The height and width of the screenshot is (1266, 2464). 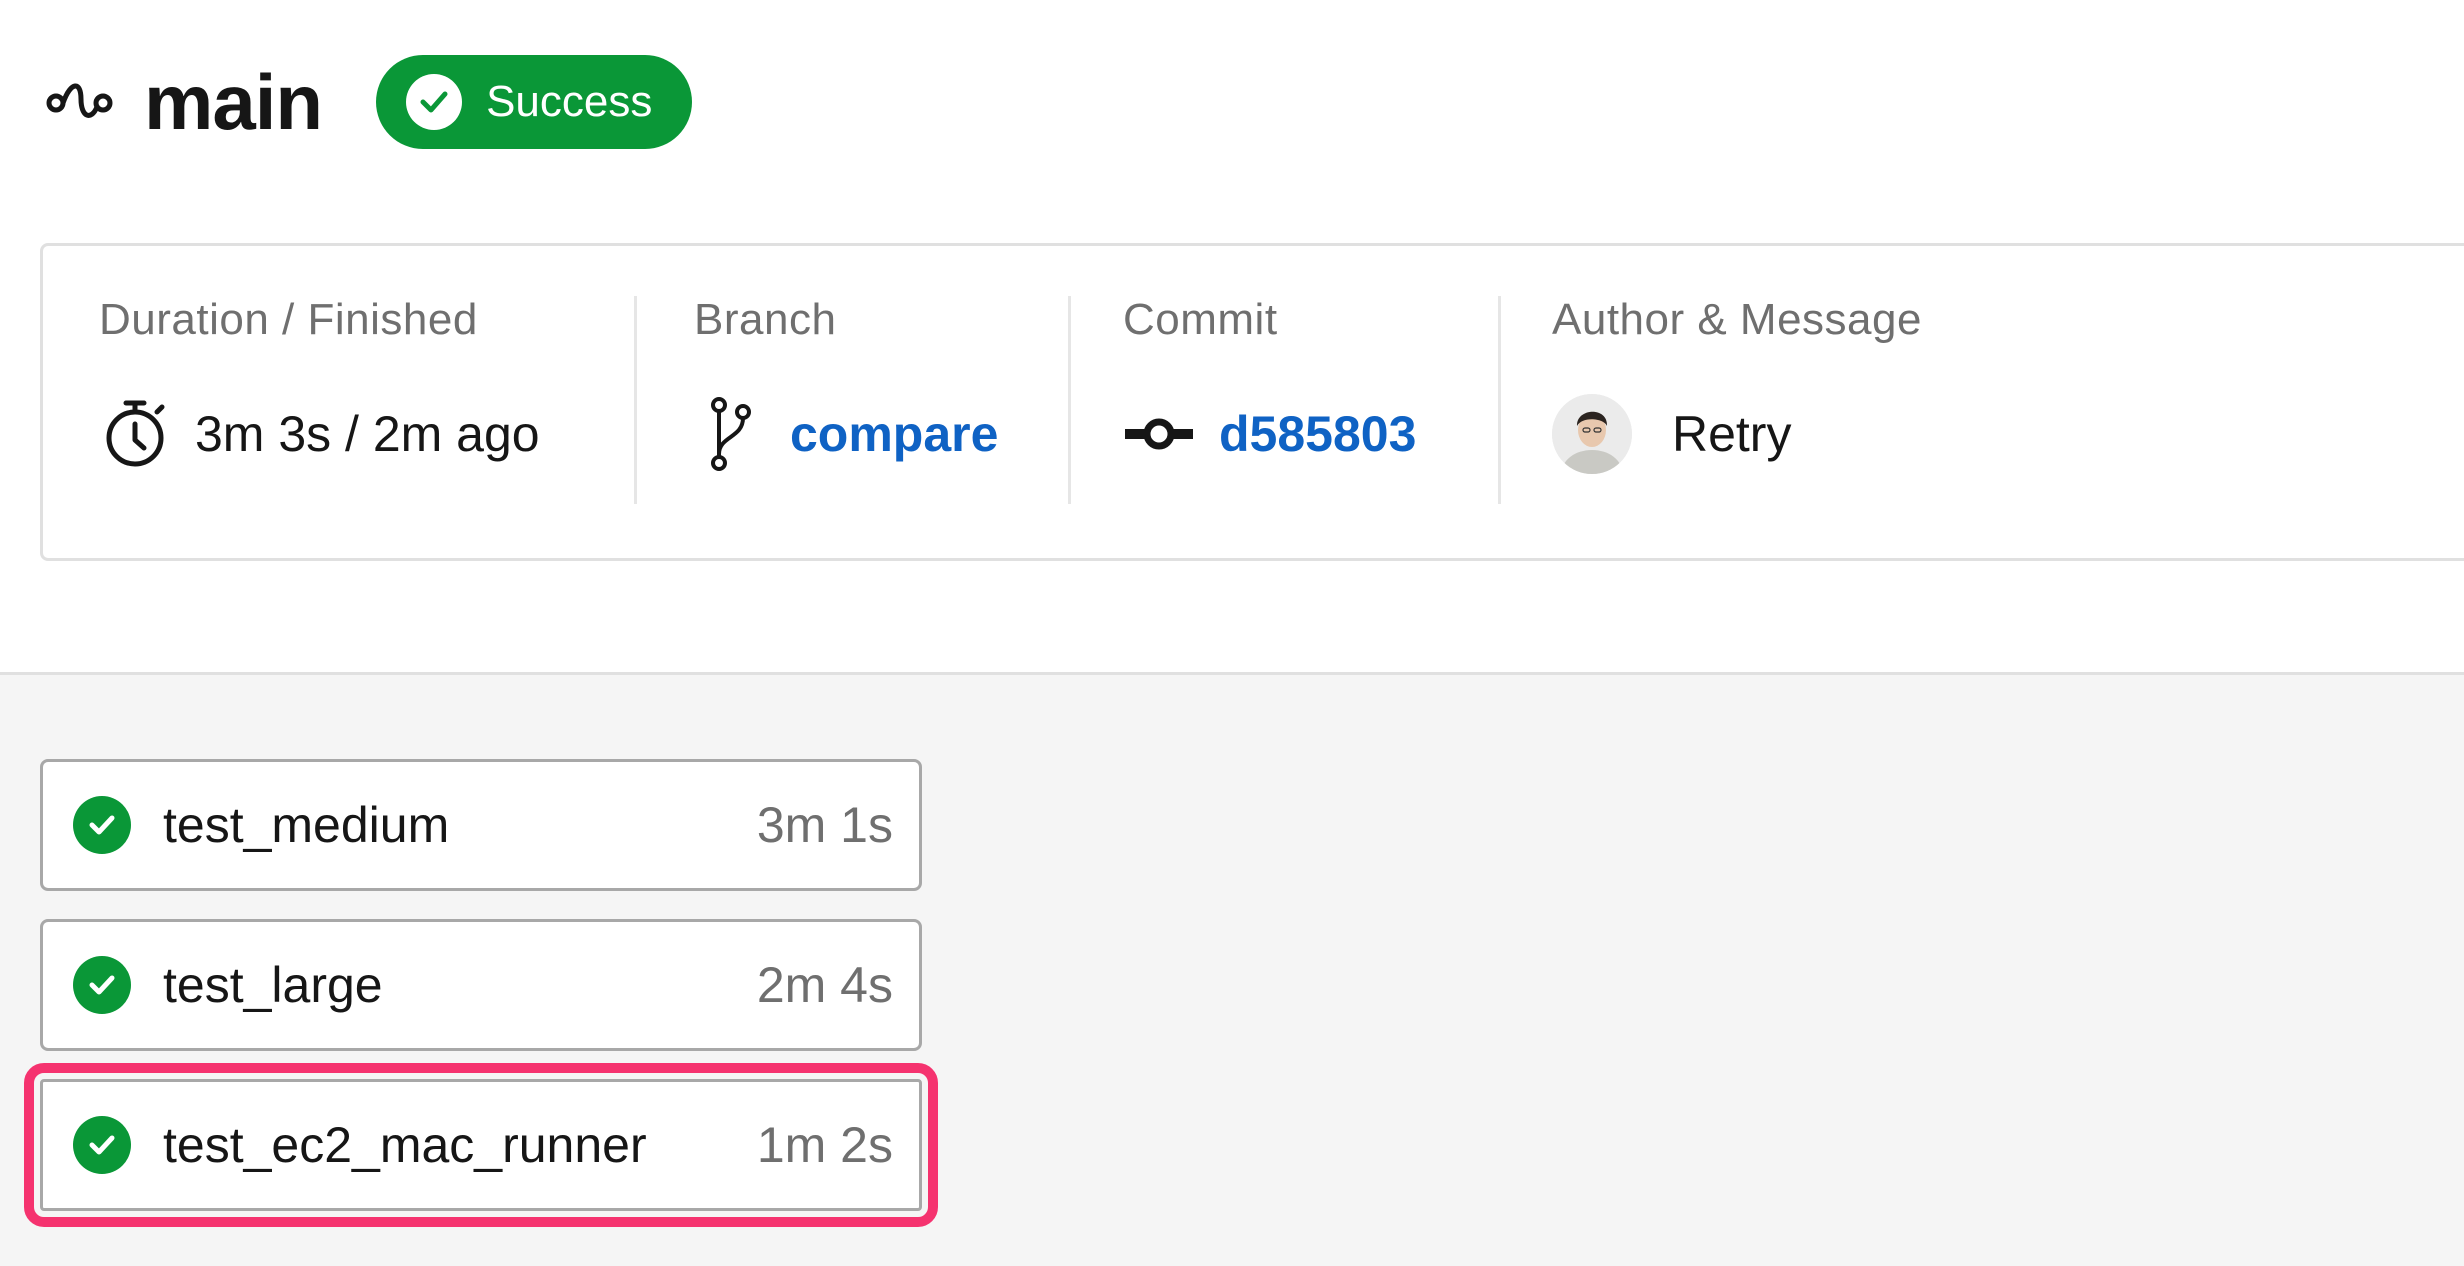 What do you see at coordinates (1317, 434) in the screenshot?
I see `commit-link: d585803` at bounding box center [1317, 434].